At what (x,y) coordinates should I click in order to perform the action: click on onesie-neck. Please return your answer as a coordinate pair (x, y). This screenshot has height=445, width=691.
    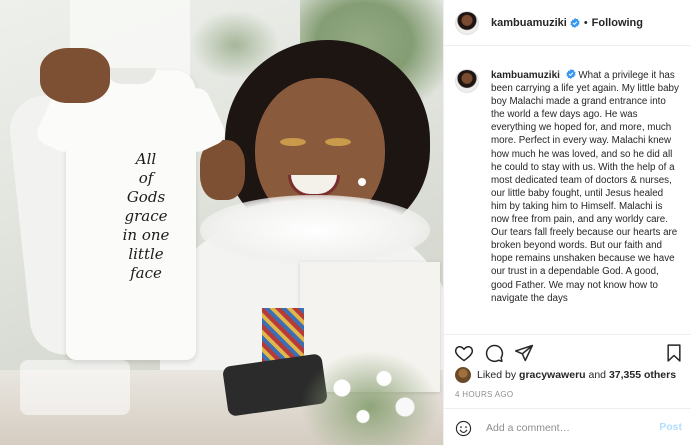
    Looking at the image, I should click on (131, 76).